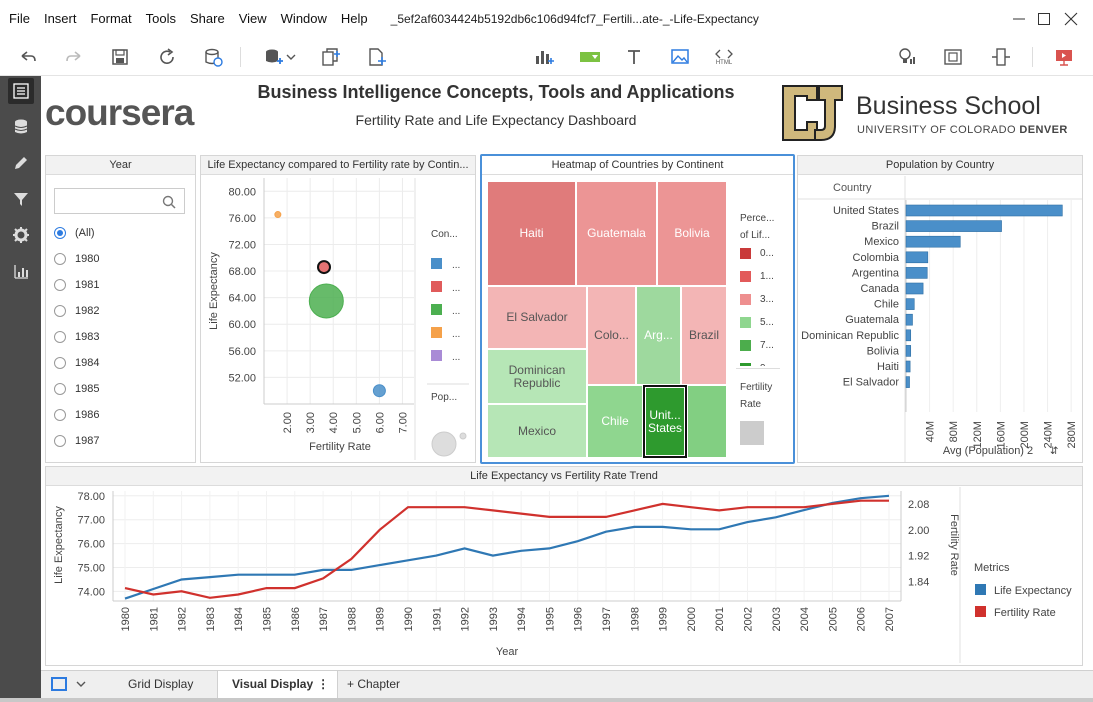  What do you see at coordinates (724, 57) in the screenshot?
I see `insert-html-icon: HTML` at bounding box center [724, 57].